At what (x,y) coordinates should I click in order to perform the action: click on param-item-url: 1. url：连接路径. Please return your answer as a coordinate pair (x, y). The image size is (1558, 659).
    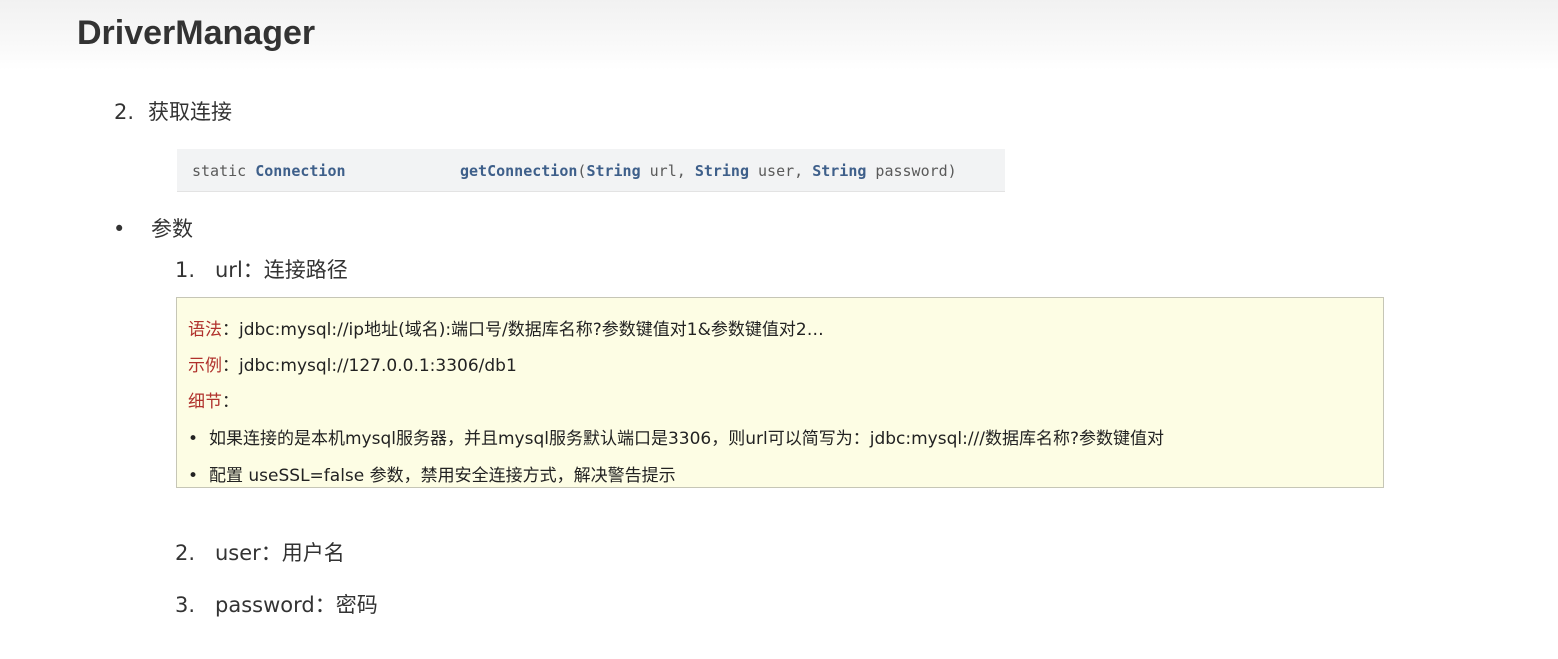
    Looking at the image, I should click on (261, 269).